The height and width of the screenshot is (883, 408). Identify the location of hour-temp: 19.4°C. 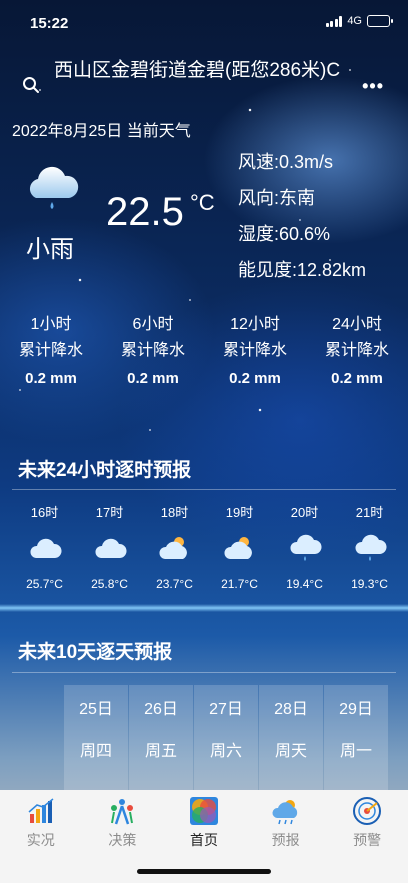
(304, 584).